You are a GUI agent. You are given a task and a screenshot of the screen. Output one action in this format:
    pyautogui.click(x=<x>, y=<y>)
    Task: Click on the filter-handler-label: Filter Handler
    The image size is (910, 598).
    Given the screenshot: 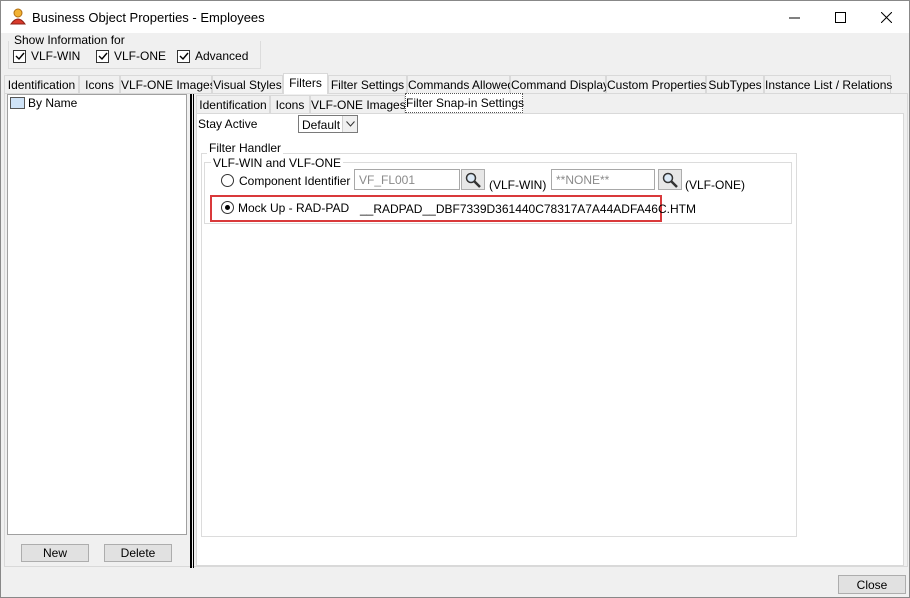 What is the action you would take?
    pyautogui.click(x=245, y=148)
    